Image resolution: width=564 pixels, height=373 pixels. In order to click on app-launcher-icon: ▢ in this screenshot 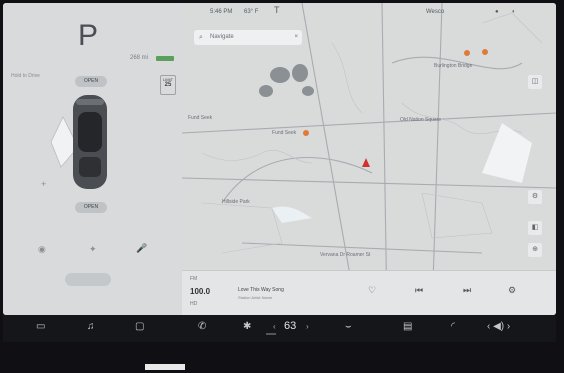, I will do `click(139, 326)`.